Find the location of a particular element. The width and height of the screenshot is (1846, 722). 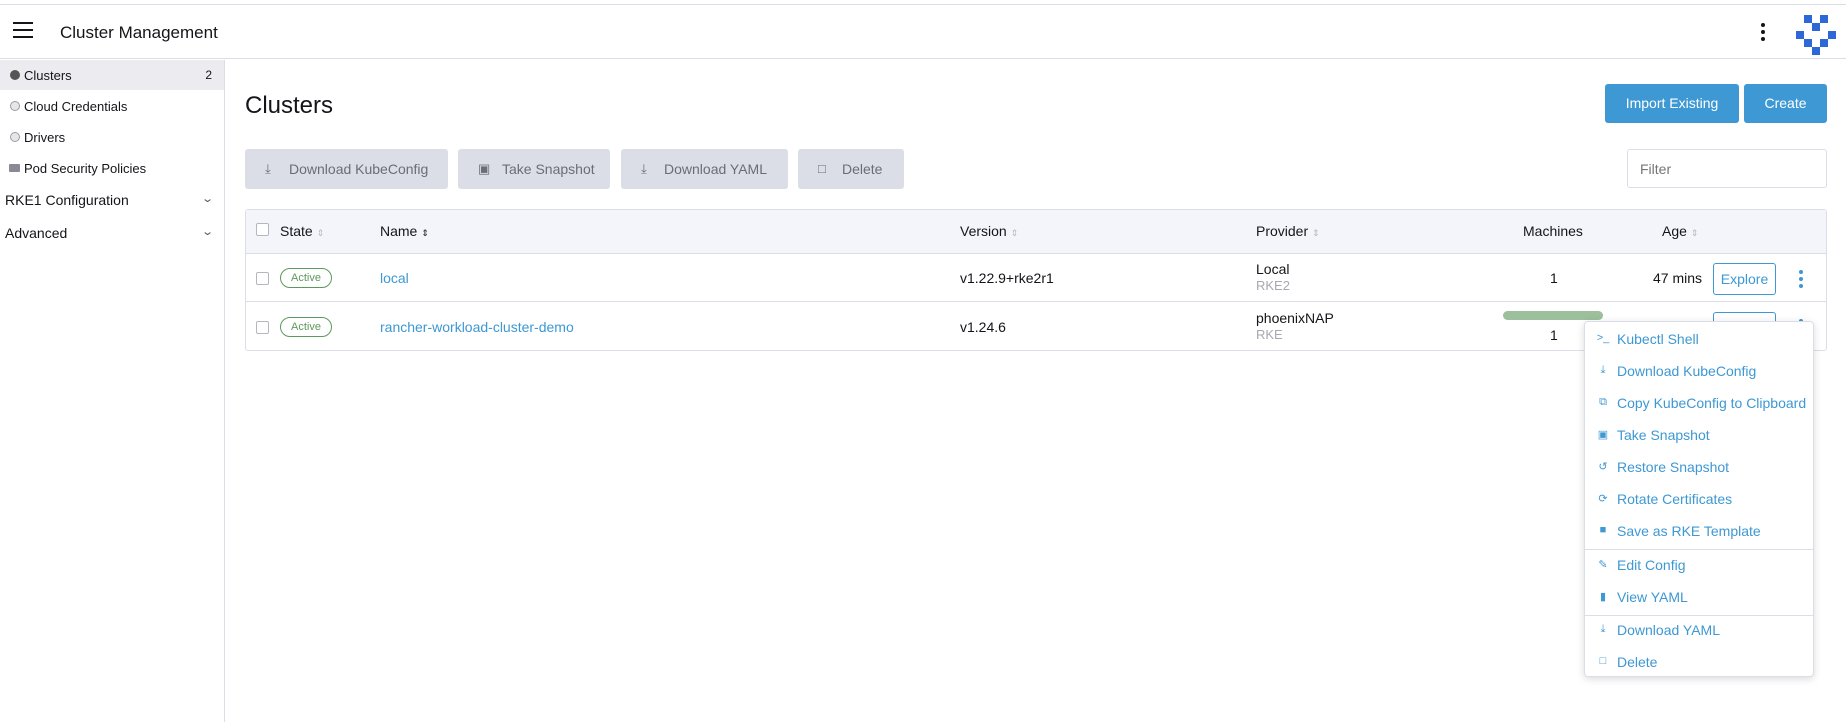

menu-item-edit-config: ✎ Edit Config is located at coordinates (1699, 566).